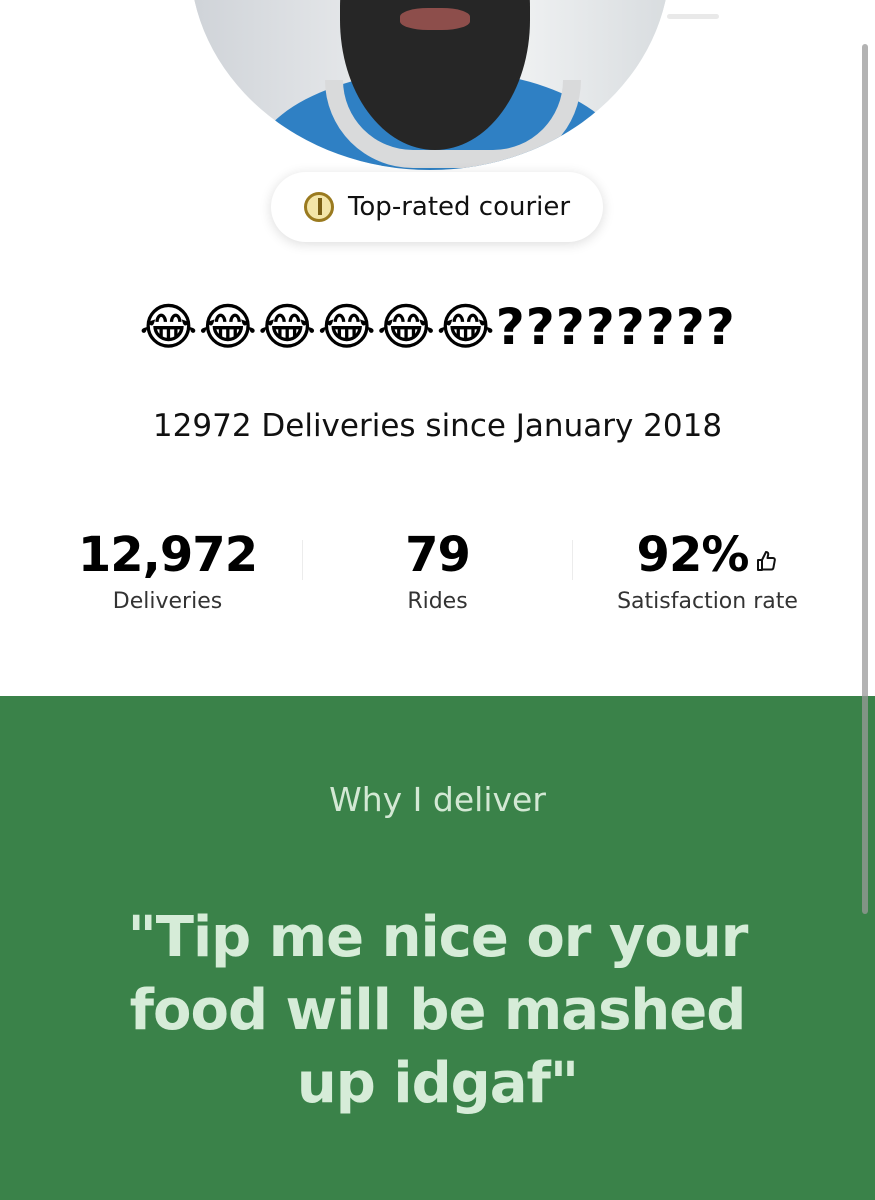 This screenshot has width=875, height=1200. What do you see at coordinates (437, 426) in the screenshot?
I see `deliveries-since: 12972 Deliveries since January 2018` at bounding box center [437, 426].